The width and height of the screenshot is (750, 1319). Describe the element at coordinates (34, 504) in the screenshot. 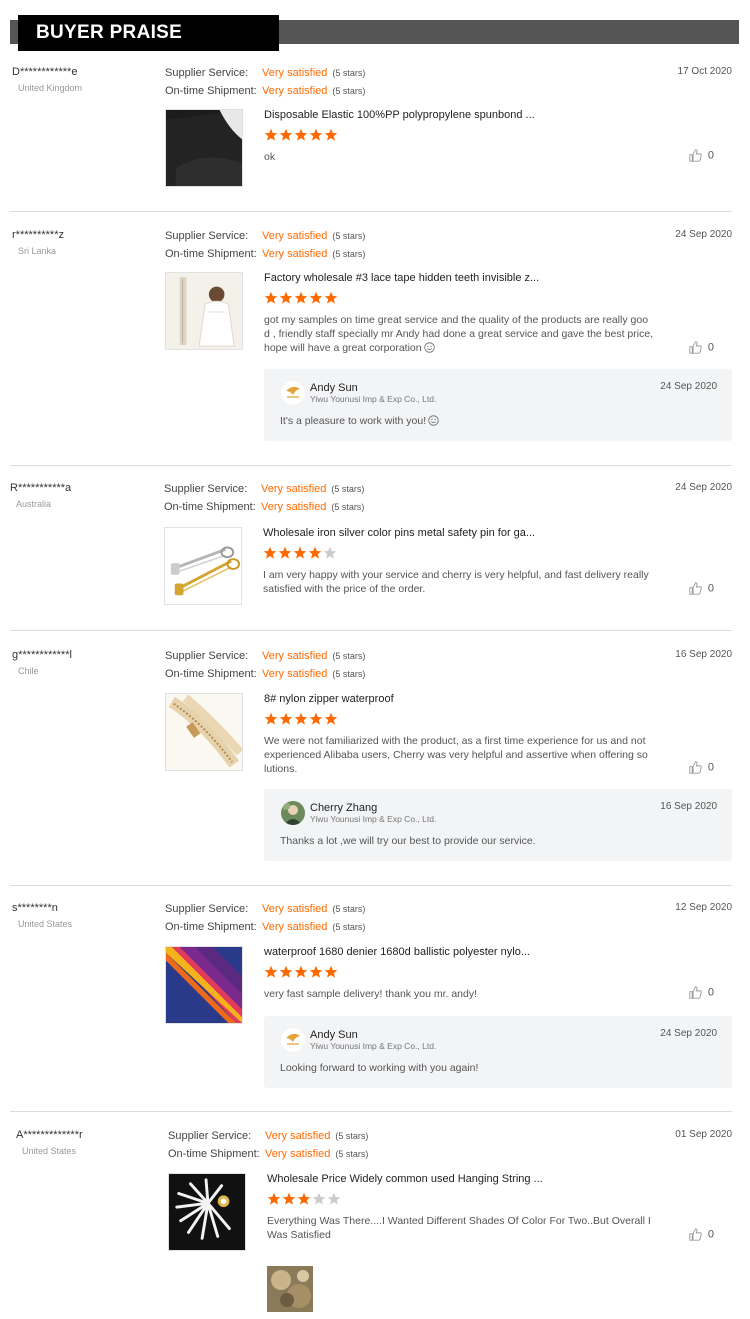

I see `reviewer-country: Australia` at that location.